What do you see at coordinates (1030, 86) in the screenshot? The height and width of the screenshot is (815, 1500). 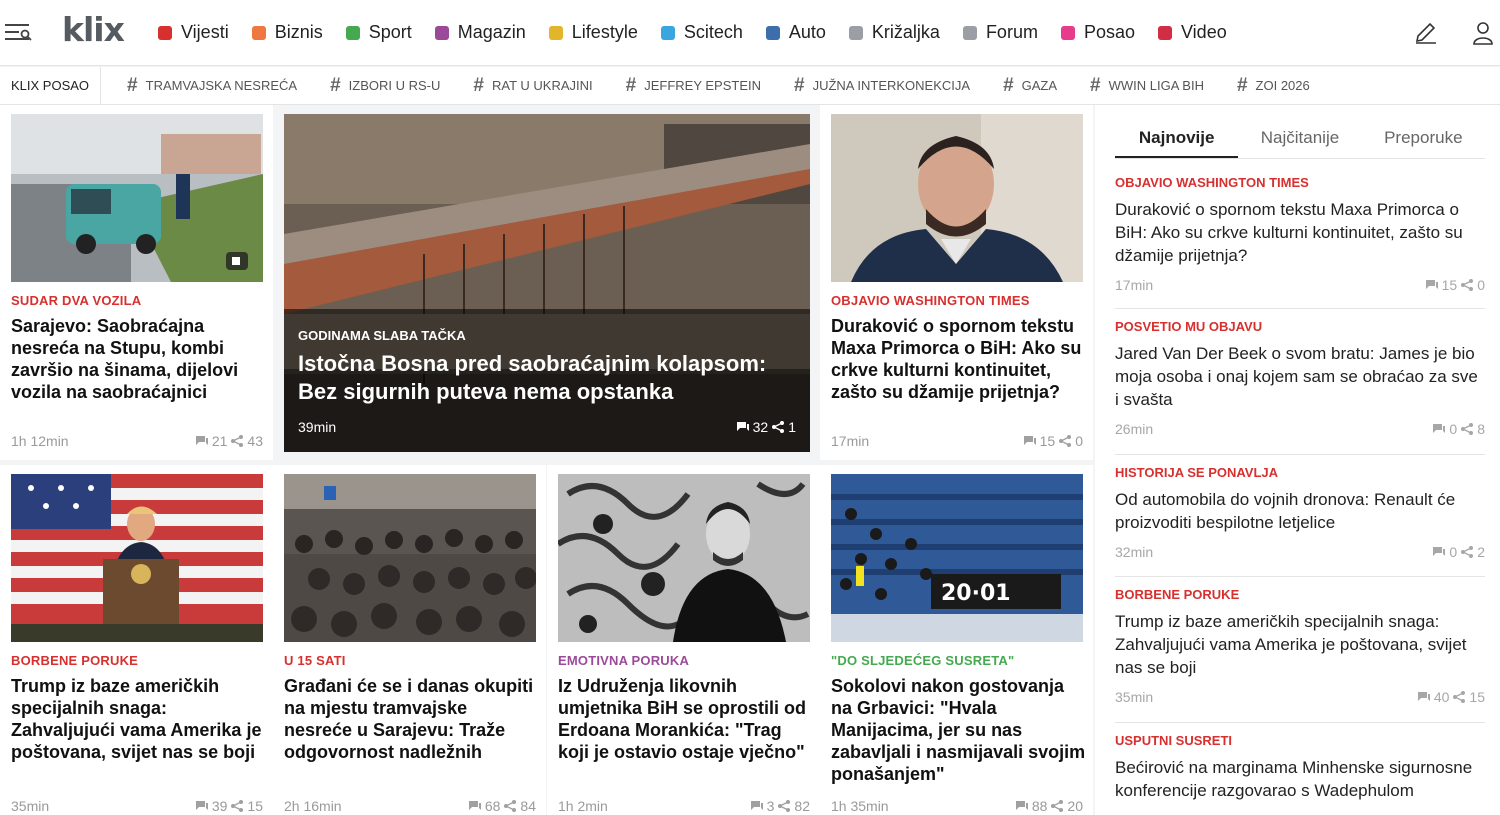 I see `tag-link: # GAZA` at bounding box center [1030, 86].